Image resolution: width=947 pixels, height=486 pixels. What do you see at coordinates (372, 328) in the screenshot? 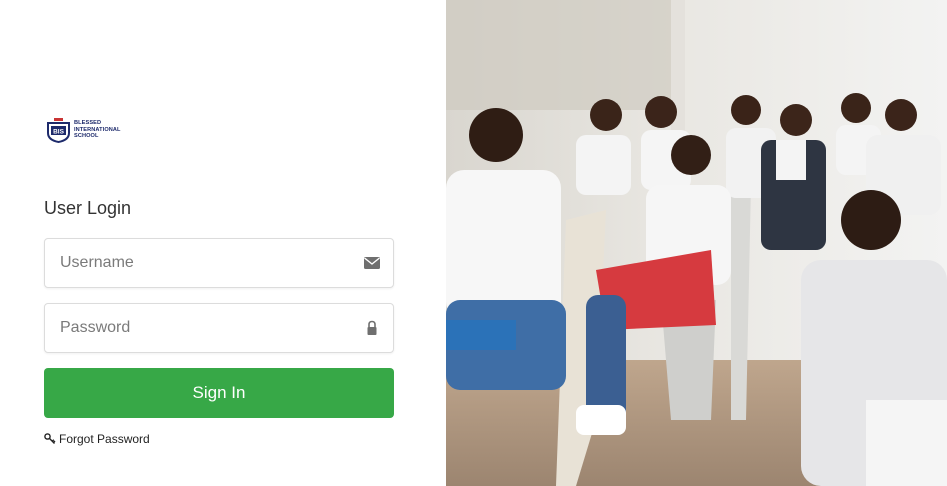
I see `lock-icon` at bounding box center [372, 328].